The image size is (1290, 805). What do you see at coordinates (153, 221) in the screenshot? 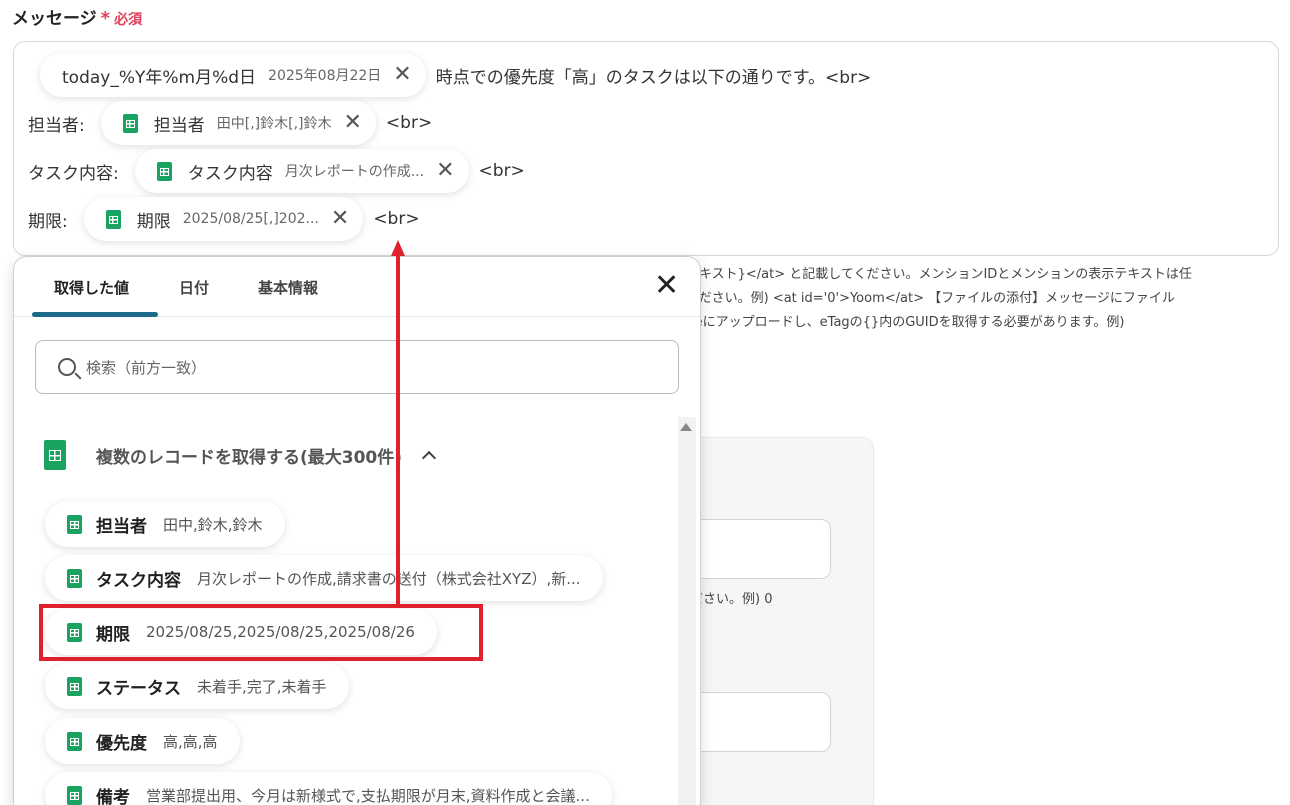
I see `chip-name: 期限` at bounding box center [153, 221].